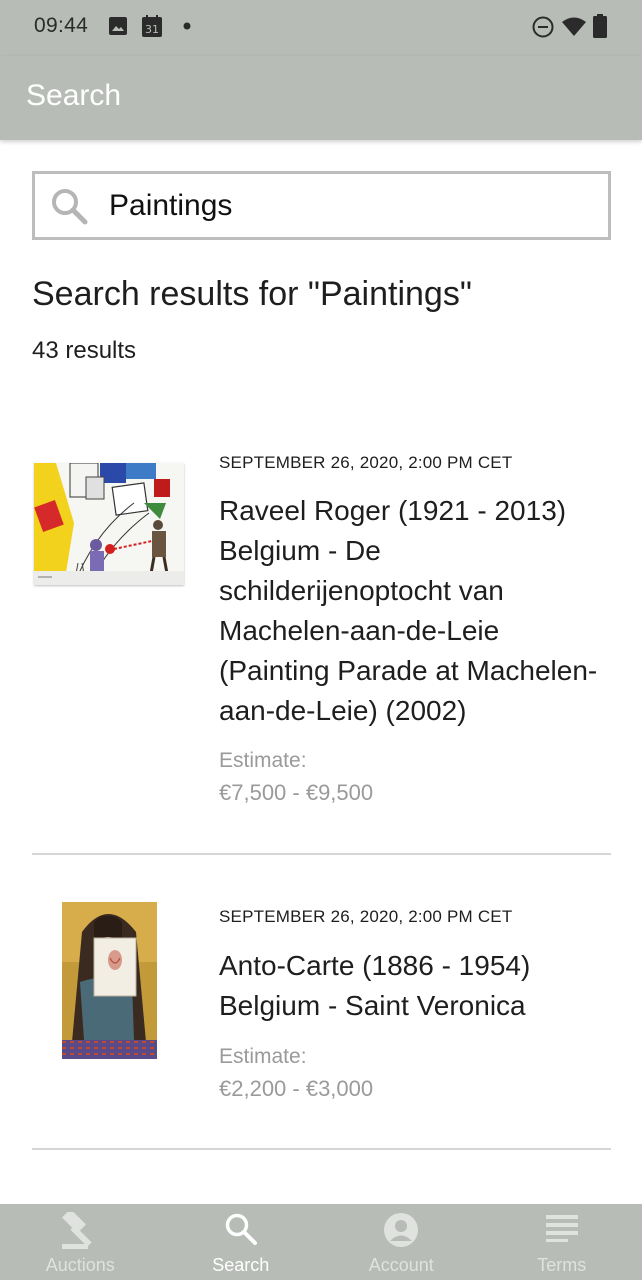  I want to click on gavel-icon, so click(77, 1230).